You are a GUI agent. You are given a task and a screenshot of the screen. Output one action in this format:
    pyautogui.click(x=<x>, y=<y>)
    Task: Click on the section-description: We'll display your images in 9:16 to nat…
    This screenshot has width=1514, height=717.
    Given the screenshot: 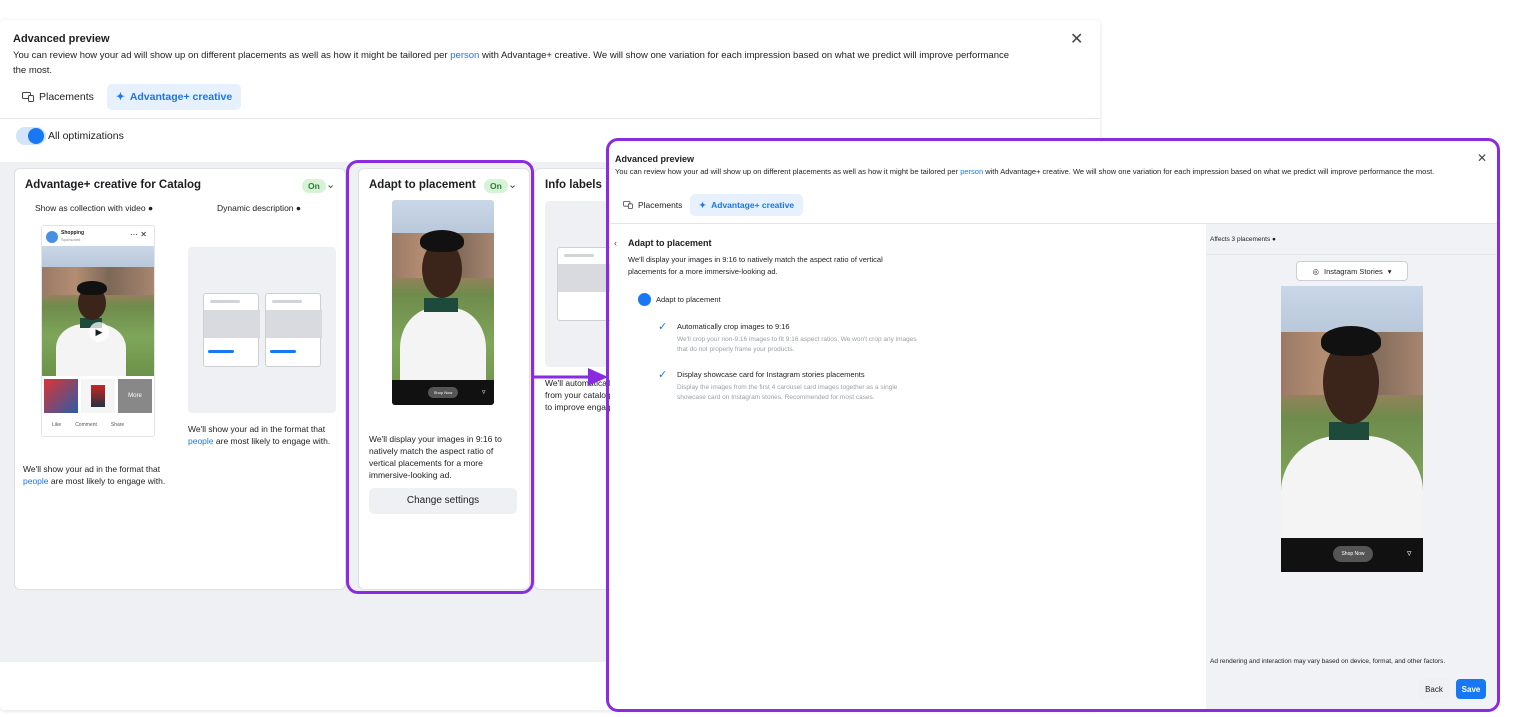 What is the action you would take?
    pyautogui.click(x=755, y=265)
    